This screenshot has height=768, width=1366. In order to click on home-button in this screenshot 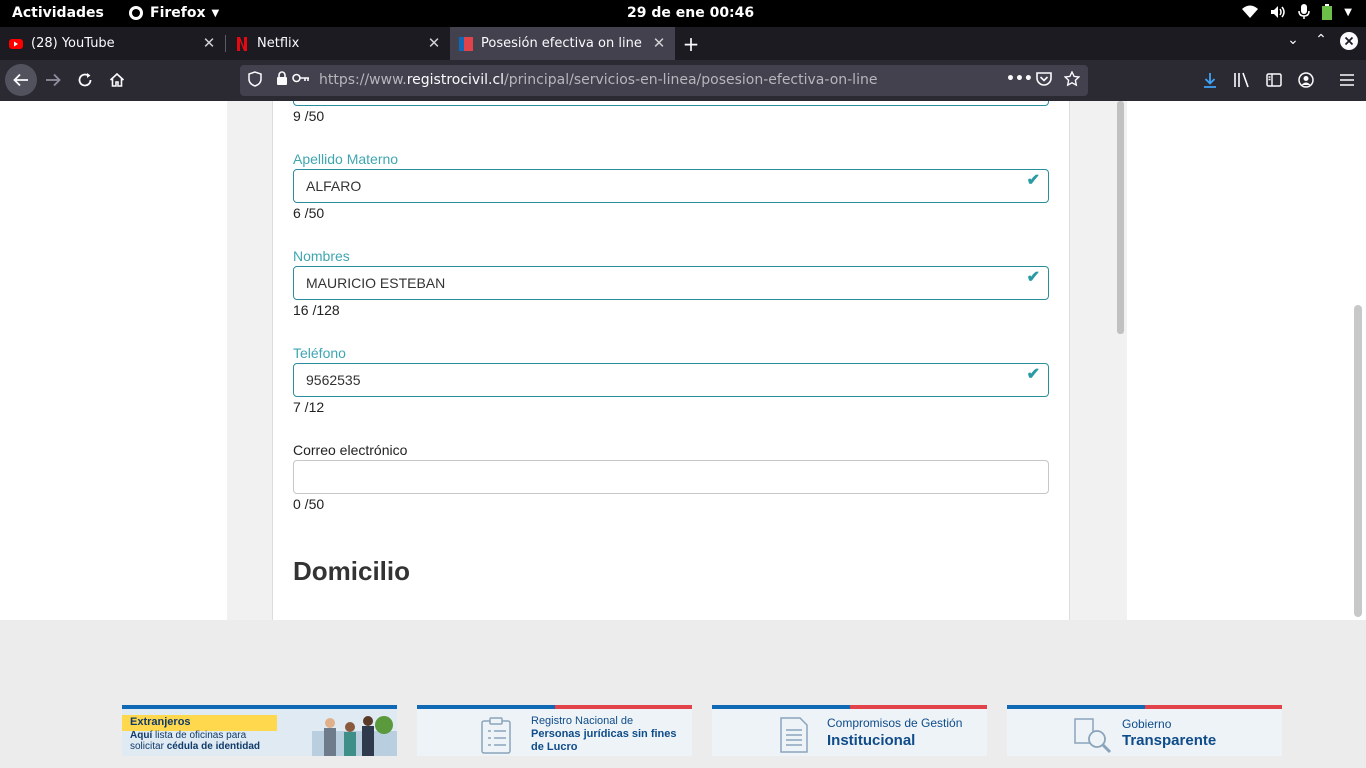, I will do `click(117, 80)`.